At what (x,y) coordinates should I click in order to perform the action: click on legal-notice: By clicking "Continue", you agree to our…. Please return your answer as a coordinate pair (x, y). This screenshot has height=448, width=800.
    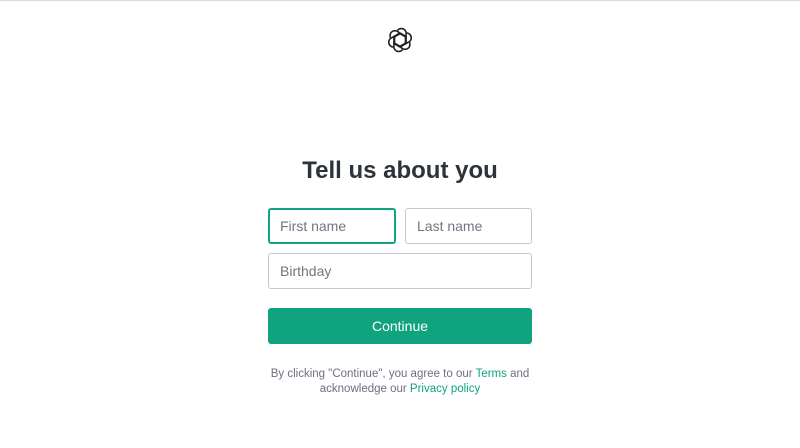
    Looking at the image, I should click on (400, 382).